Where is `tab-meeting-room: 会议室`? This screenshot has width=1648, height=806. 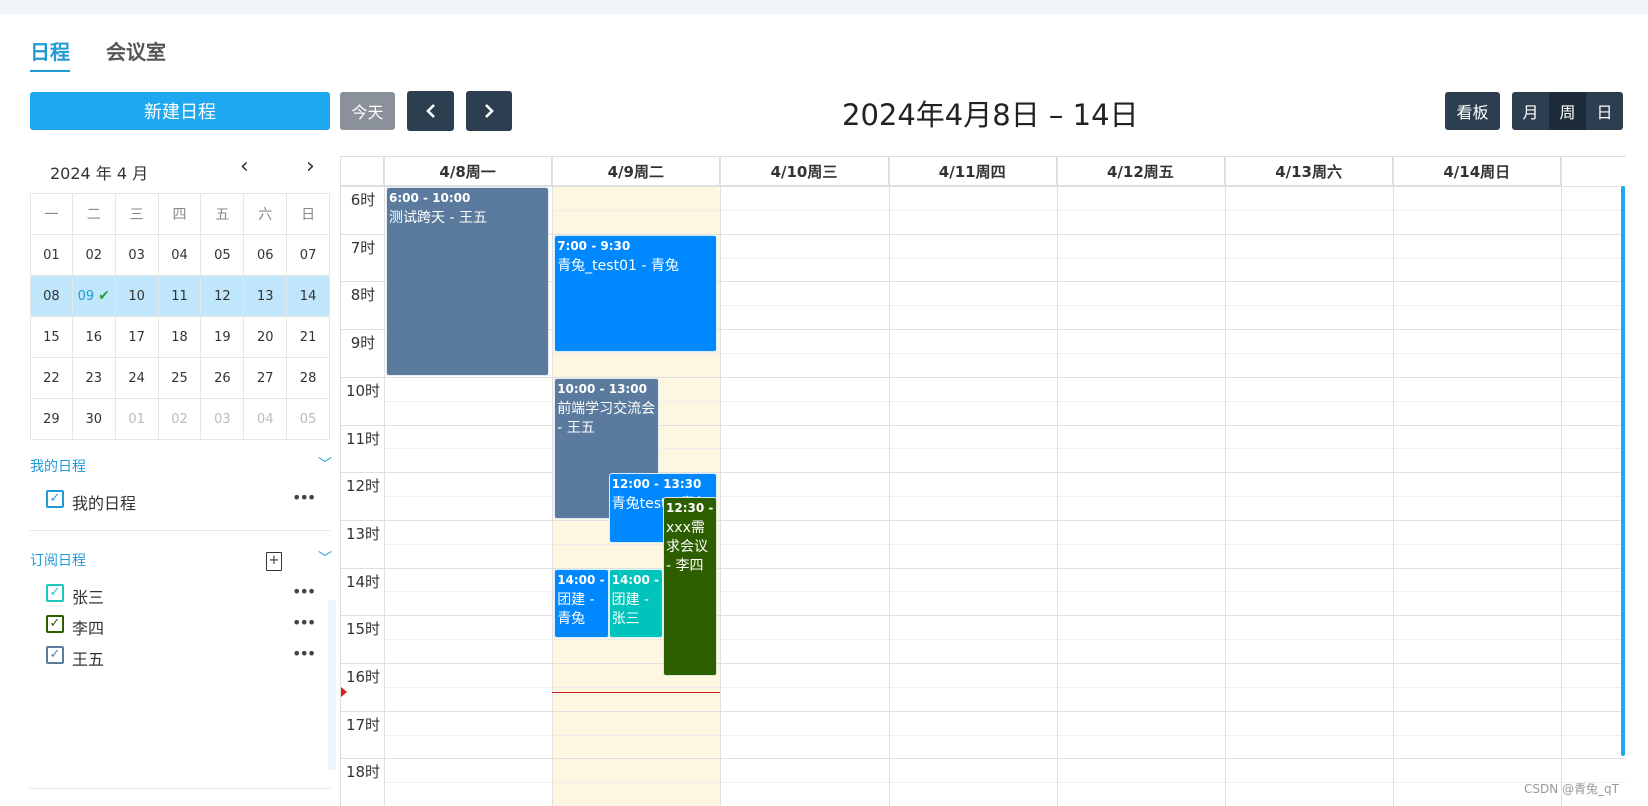 tab-meeting-room: 会议室 is located at coordinates (136, 50).